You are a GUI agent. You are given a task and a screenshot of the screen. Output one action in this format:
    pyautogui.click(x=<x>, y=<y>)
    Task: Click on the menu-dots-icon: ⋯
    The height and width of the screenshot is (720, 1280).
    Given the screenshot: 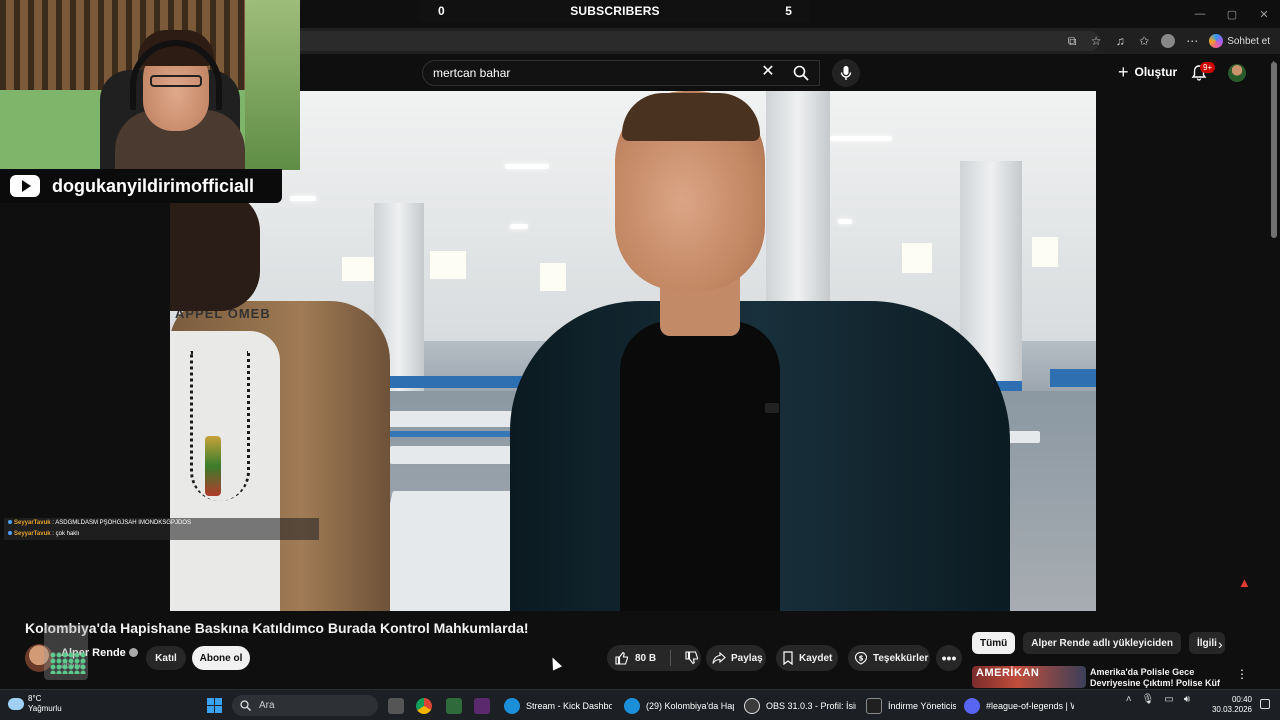 What is the action you would take?
    pyautogui.click(x=1192, y=41)
    